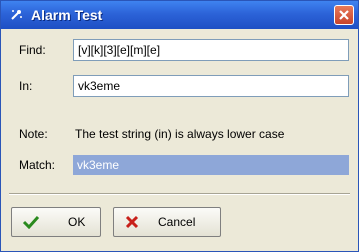  Describe the element at coordinates (31, 223) in the screenshot. I see `checkmark-icon` at that location.